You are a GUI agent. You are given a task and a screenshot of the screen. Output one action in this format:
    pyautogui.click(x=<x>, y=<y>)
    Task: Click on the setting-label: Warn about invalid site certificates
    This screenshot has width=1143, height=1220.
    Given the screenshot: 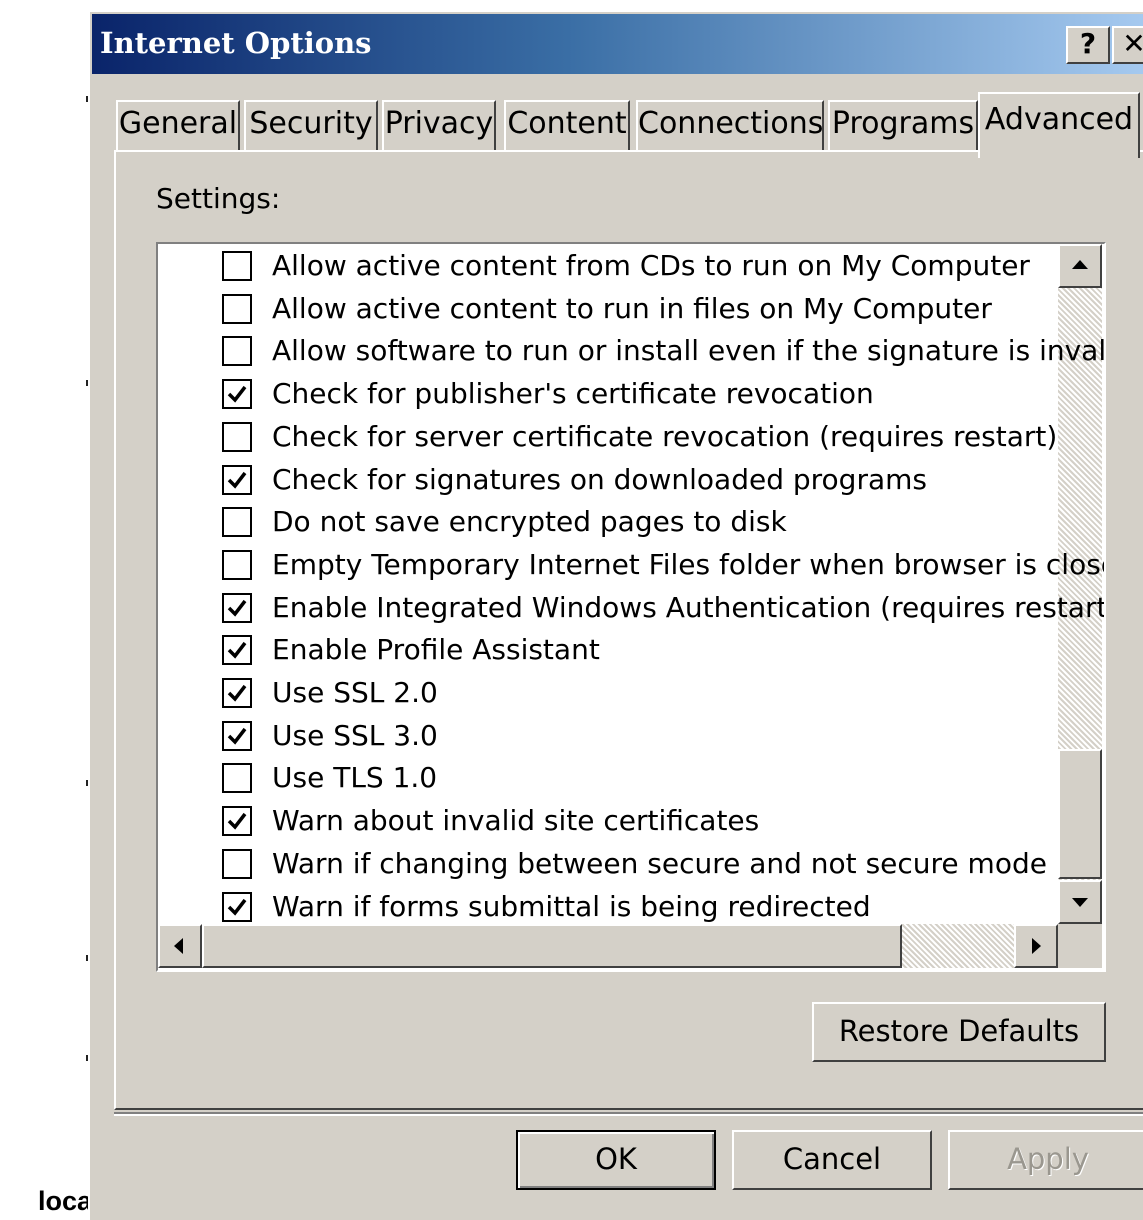 What is the action you would take?
    pyautogui.click(x=516, y=820)
    